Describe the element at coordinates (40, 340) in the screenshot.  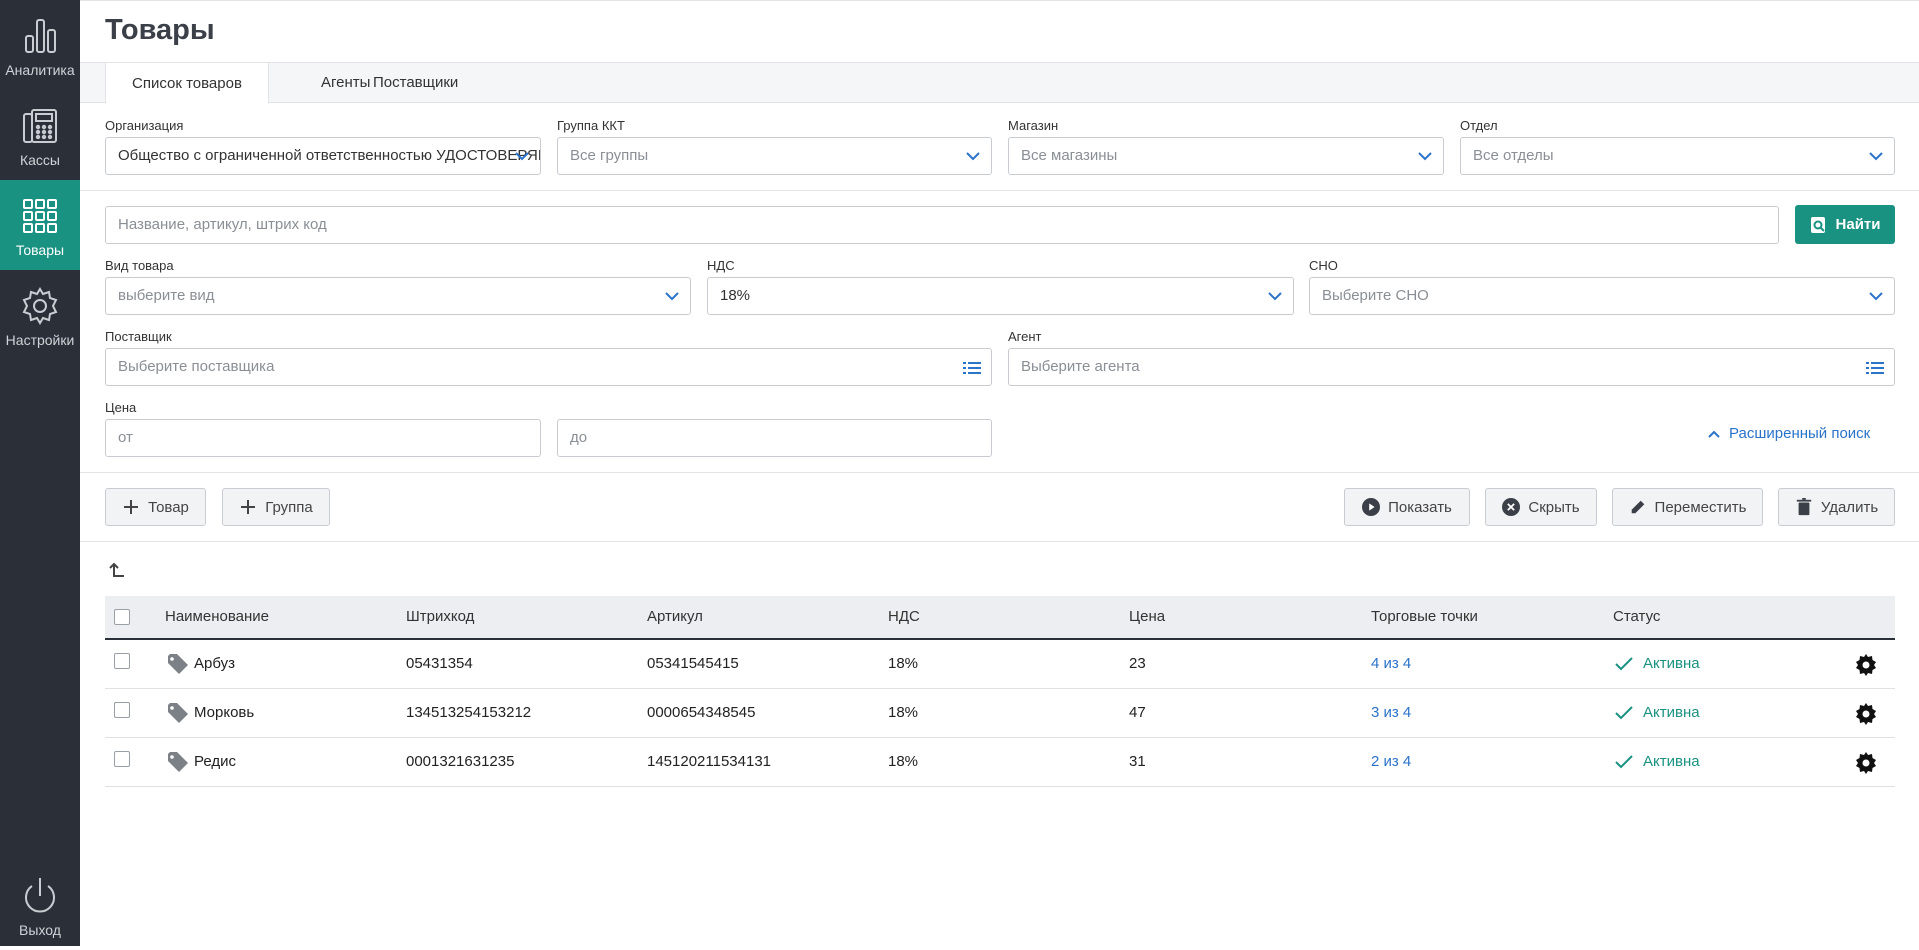
I see `sidebar-item-label: Настройки` at that location.